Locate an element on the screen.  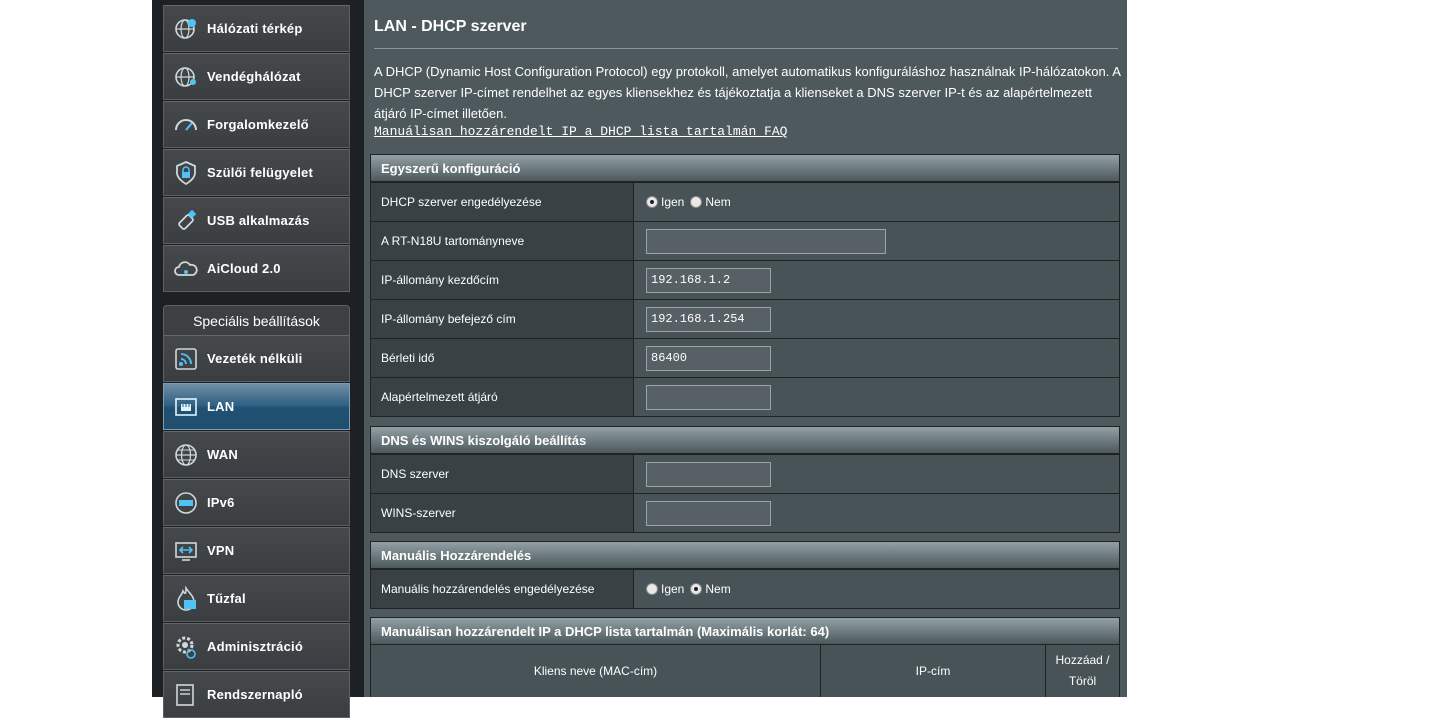
lan-icon is located at coordinates (186, 407).